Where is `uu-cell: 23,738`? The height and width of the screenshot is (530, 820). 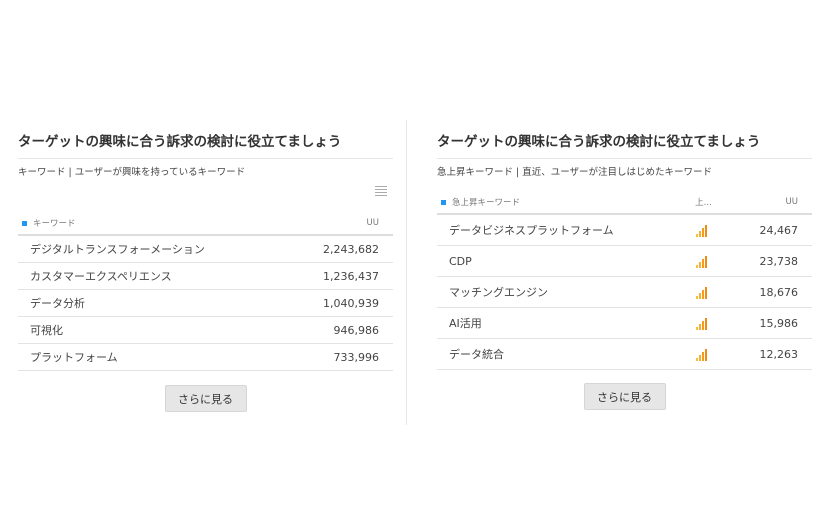
uu-cell: 23,738 is located at coordinates (767, 261).